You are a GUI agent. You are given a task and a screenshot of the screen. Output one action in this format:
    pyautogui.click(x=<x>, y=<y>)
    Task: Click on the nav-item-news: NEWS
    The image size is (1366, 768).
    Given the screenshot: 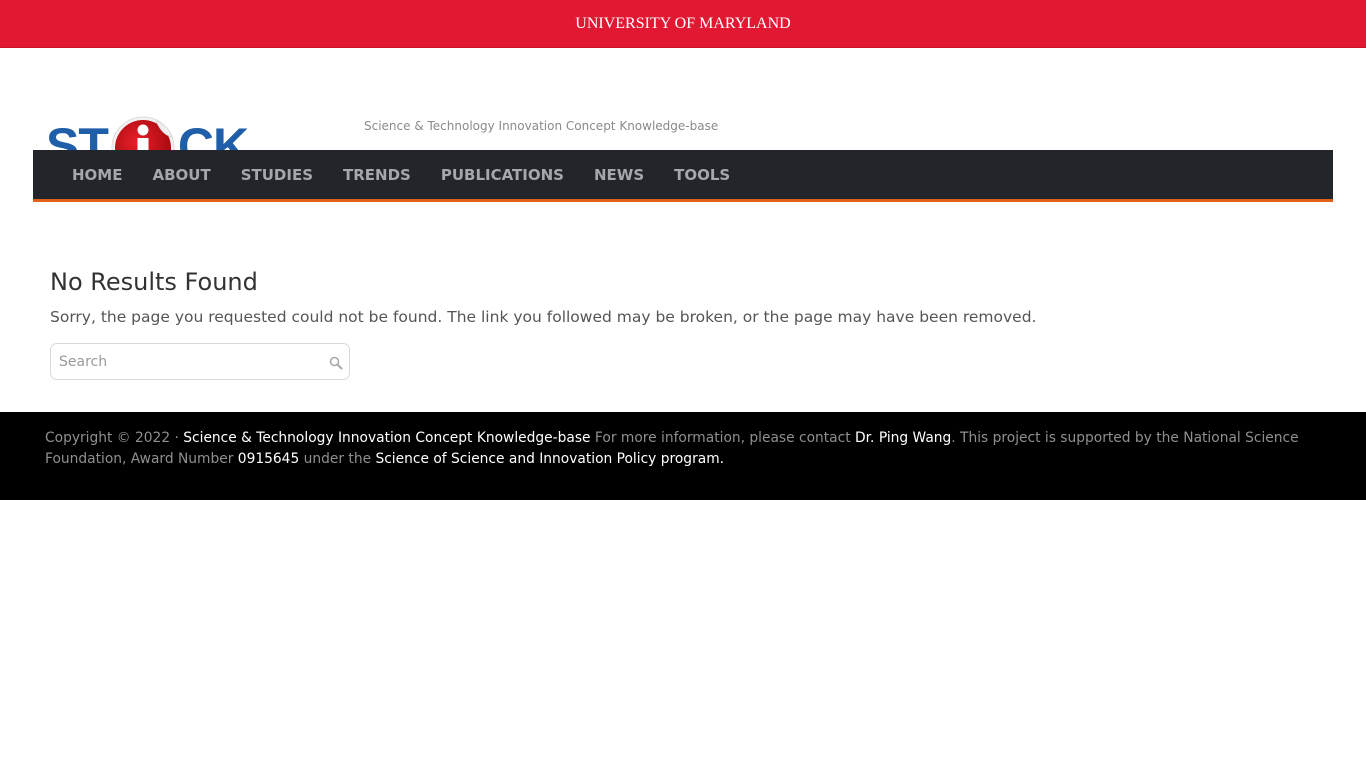 What is the action you would take?
    pyautogui.click(x=619, y=175)
    